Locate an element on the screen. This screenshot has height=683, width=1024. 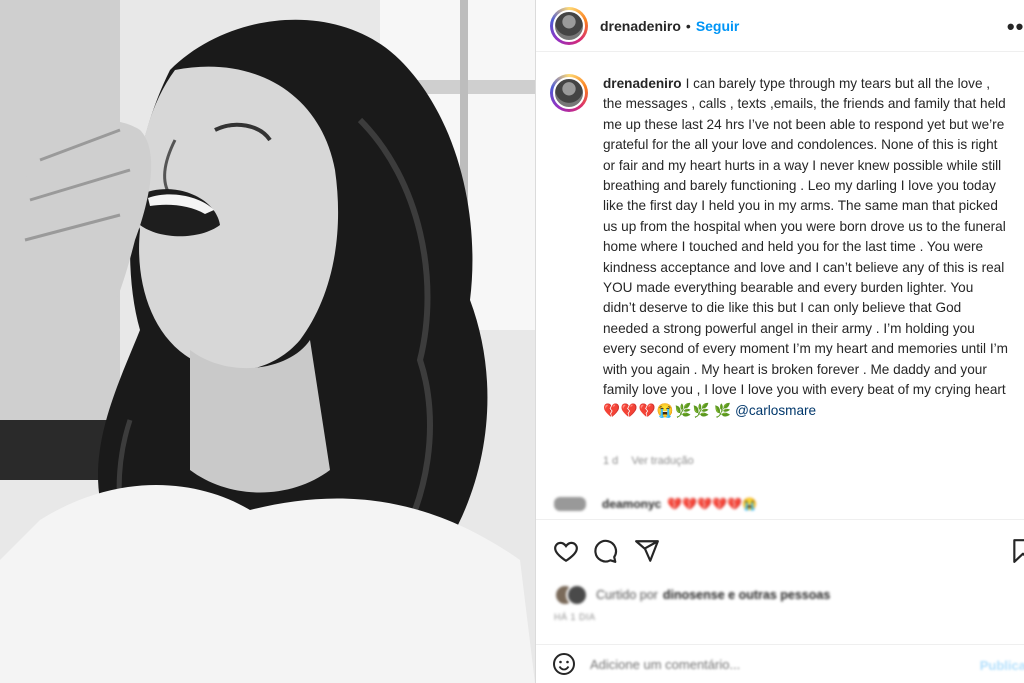
publish-button: Publicar is located at coordinates (1002, 665).